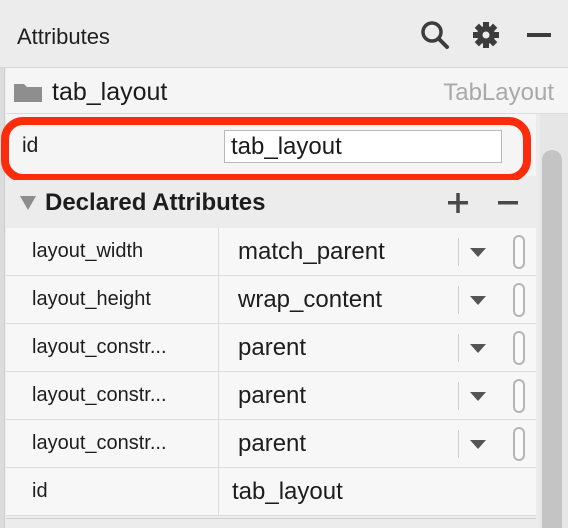 The width and height of the screenshot is (568, 528). Describe the element at coordinates (284, 34) in the screenshot. I see `attributes-header: Attributes` at that location.